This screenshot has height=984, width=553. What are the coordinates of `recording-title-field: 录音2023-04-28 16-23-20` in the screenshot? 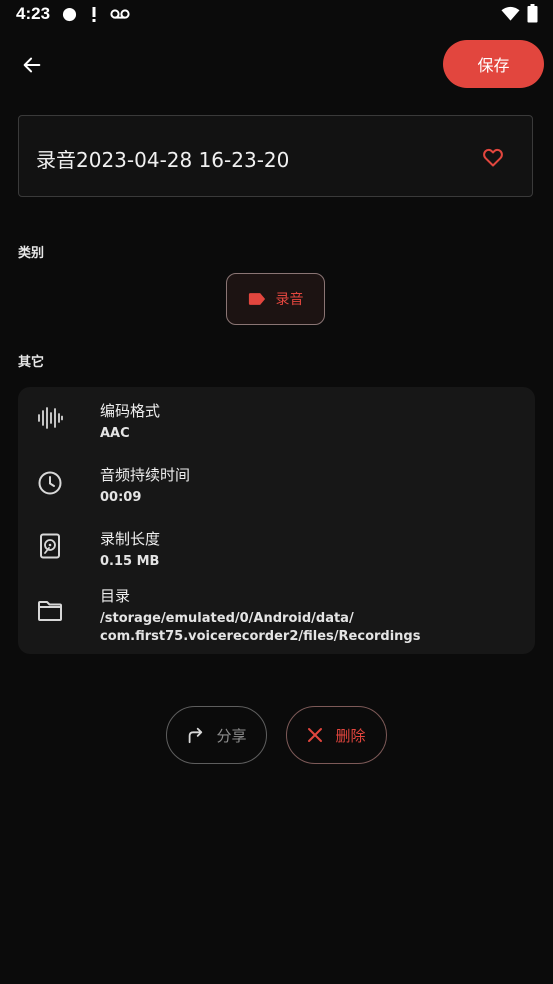 It's located at (275, 156).